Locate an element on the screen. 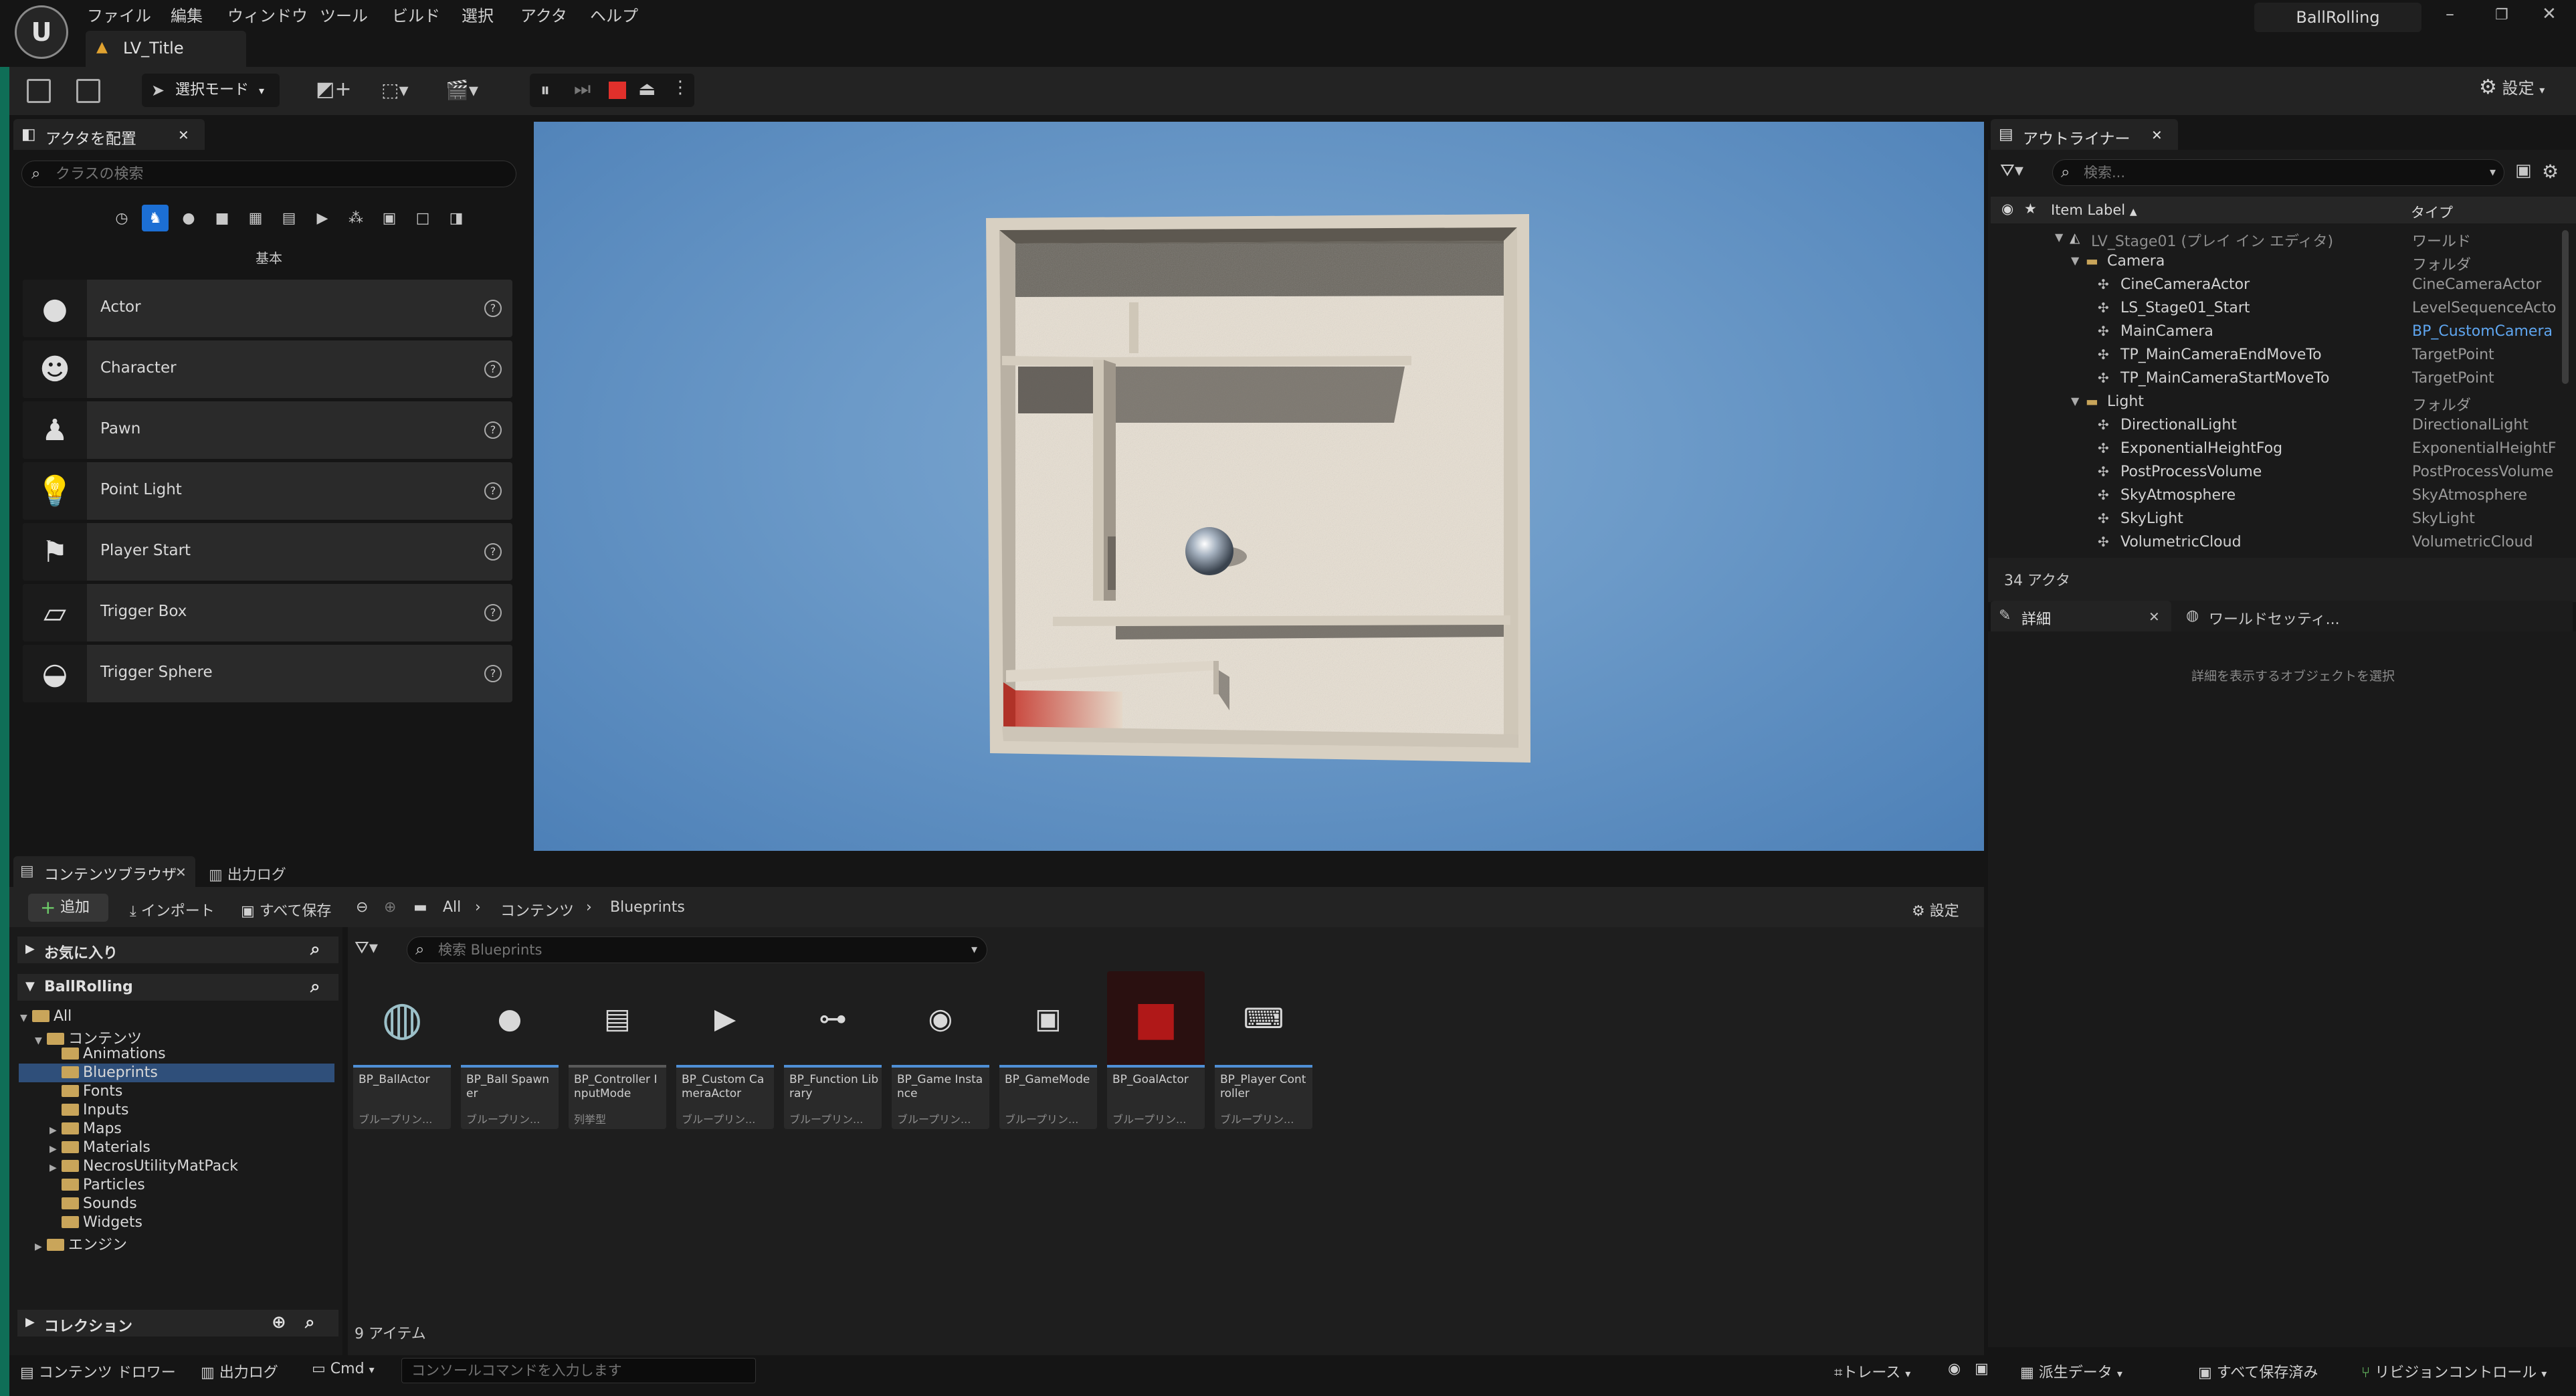  derived-data-dropdown: ▦ 派生データ ▾ is located at coordinates (2071, 1372).